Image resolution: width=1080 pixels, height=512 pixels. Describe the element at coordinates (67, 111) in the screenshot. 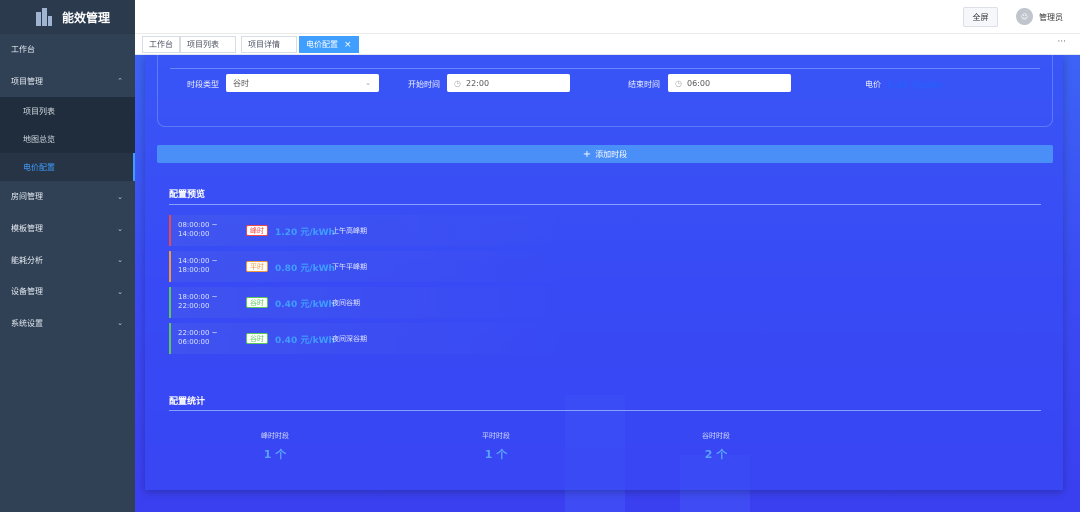

I see `sidebar-subitem-project-list: 项目列表` at that location.